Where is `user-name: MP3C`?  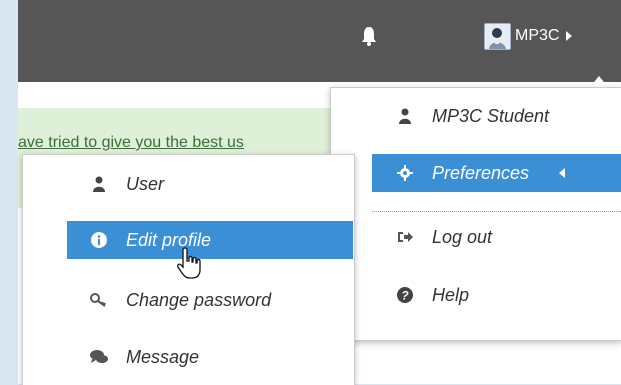 user-name: MP3C is located at coordinates (537, 35).